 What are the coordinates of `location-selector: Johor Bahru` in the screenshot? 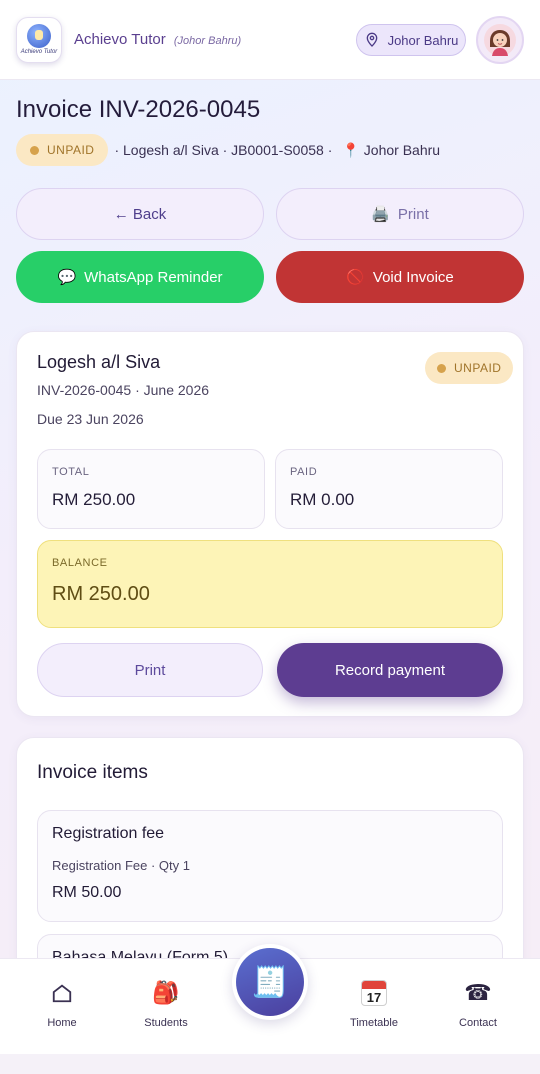 It's located at (411, 40).